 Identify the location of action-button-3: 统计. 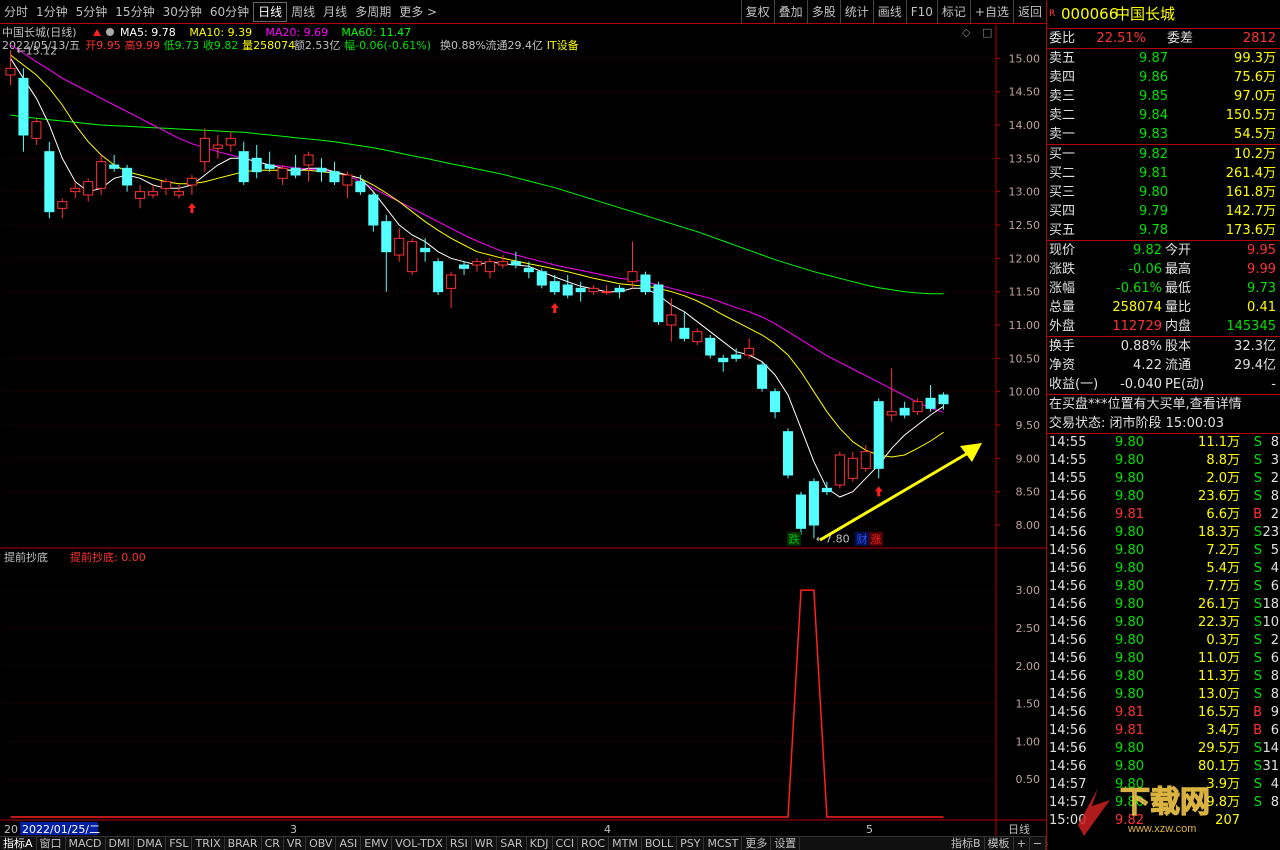
(856, 12).